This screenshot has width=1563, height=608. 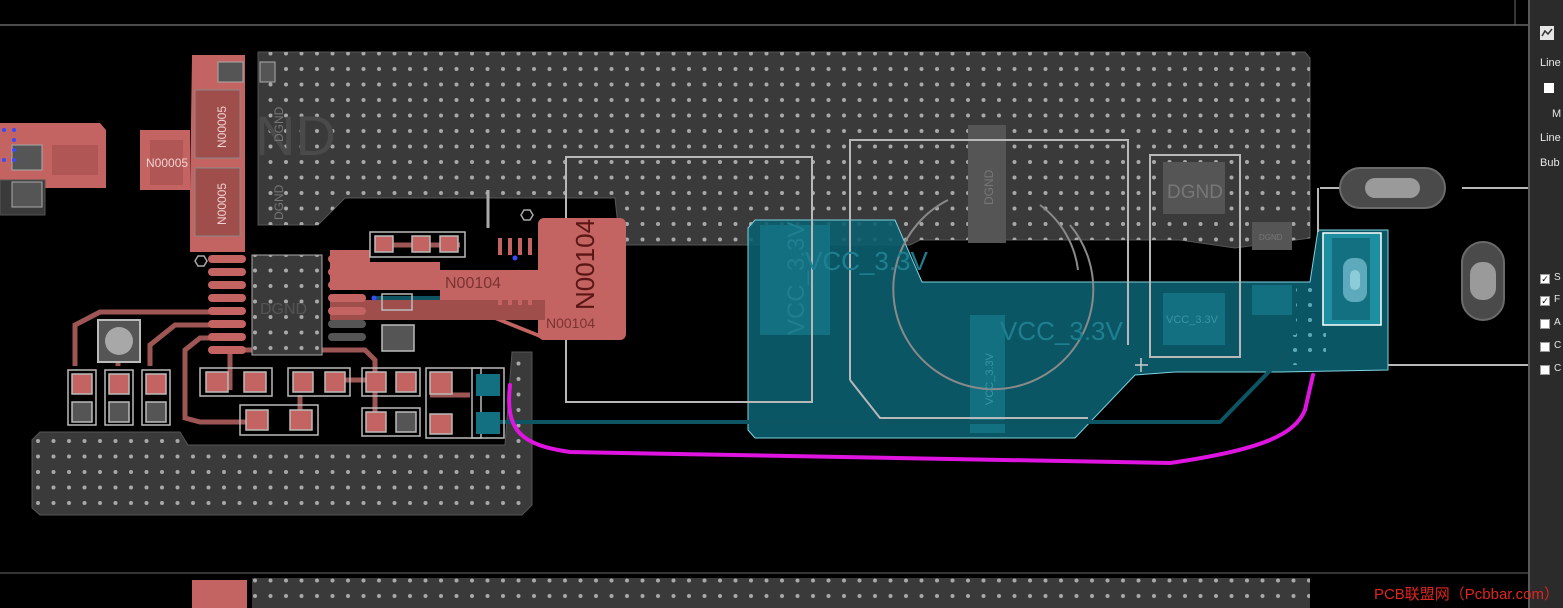 What do you see at coordinates (119, 341) in the screenshot?
I see `test-point` at bounding box center [119, 341].